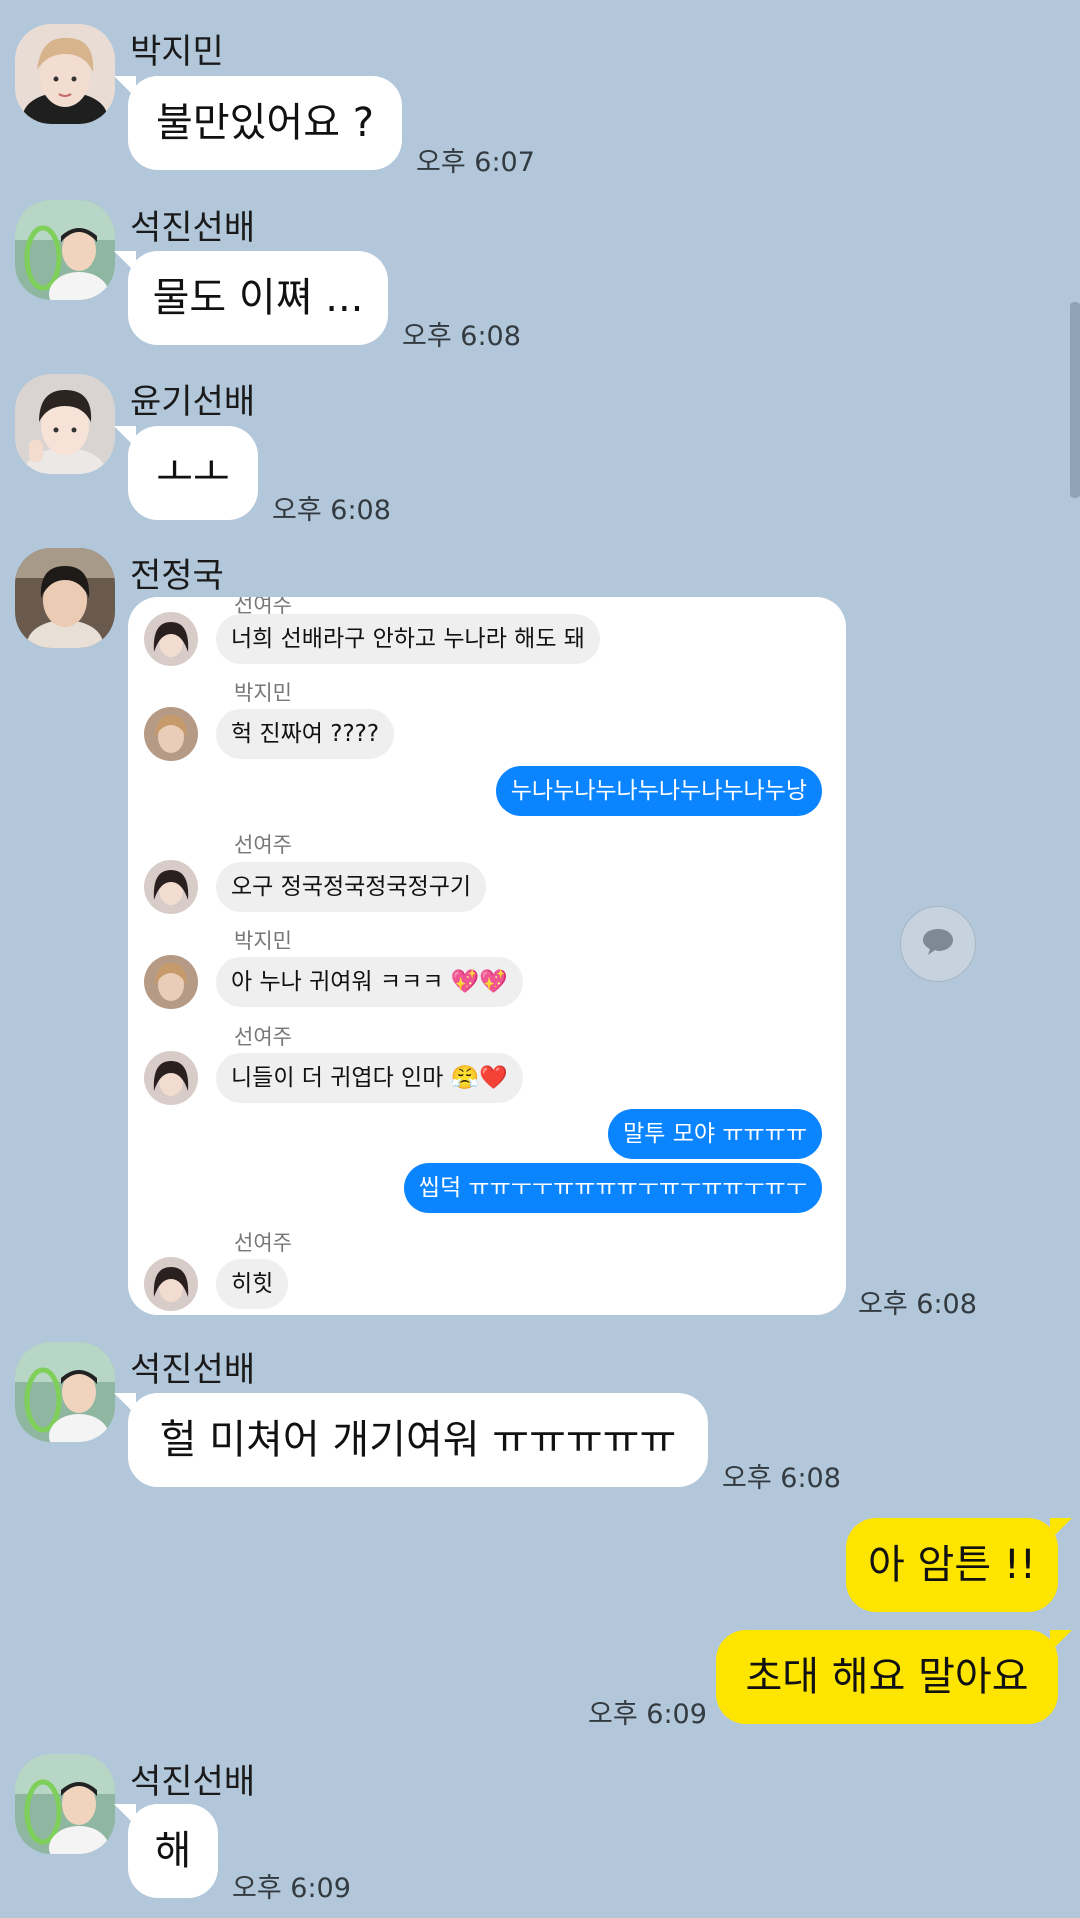 The image size is (1080, 1918). Describe the element at coordinates (369, 982) in the screenshot. I see `embedded-message: 아 누나 귀여워 ㅋㅋㅋ 💖💖` at that location.